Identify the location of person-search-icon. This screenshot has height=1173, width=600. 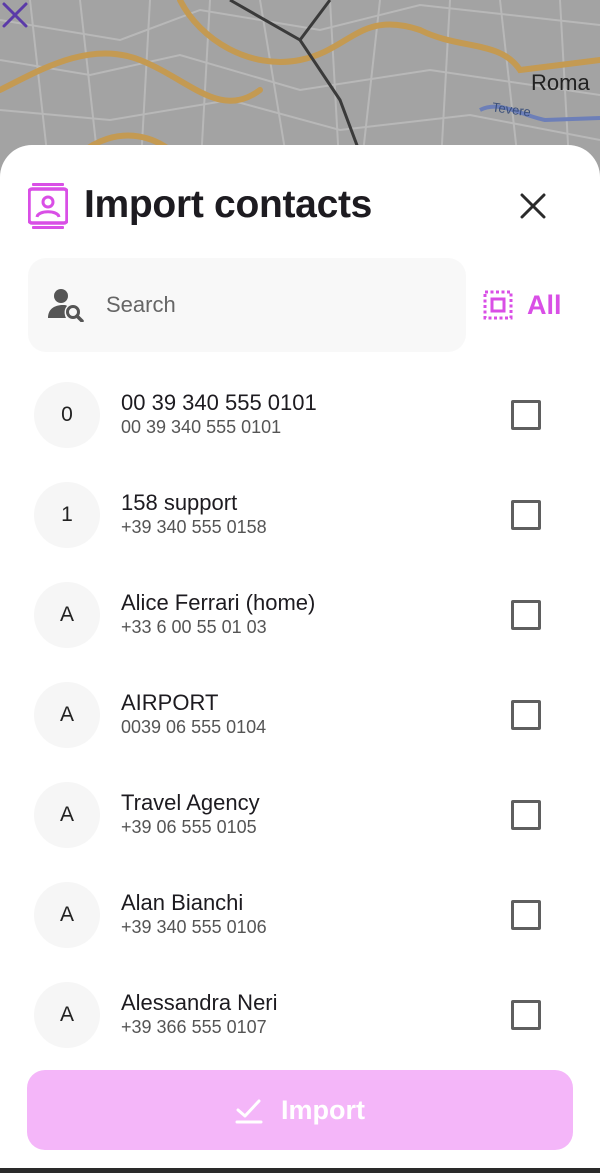
(66, 305).